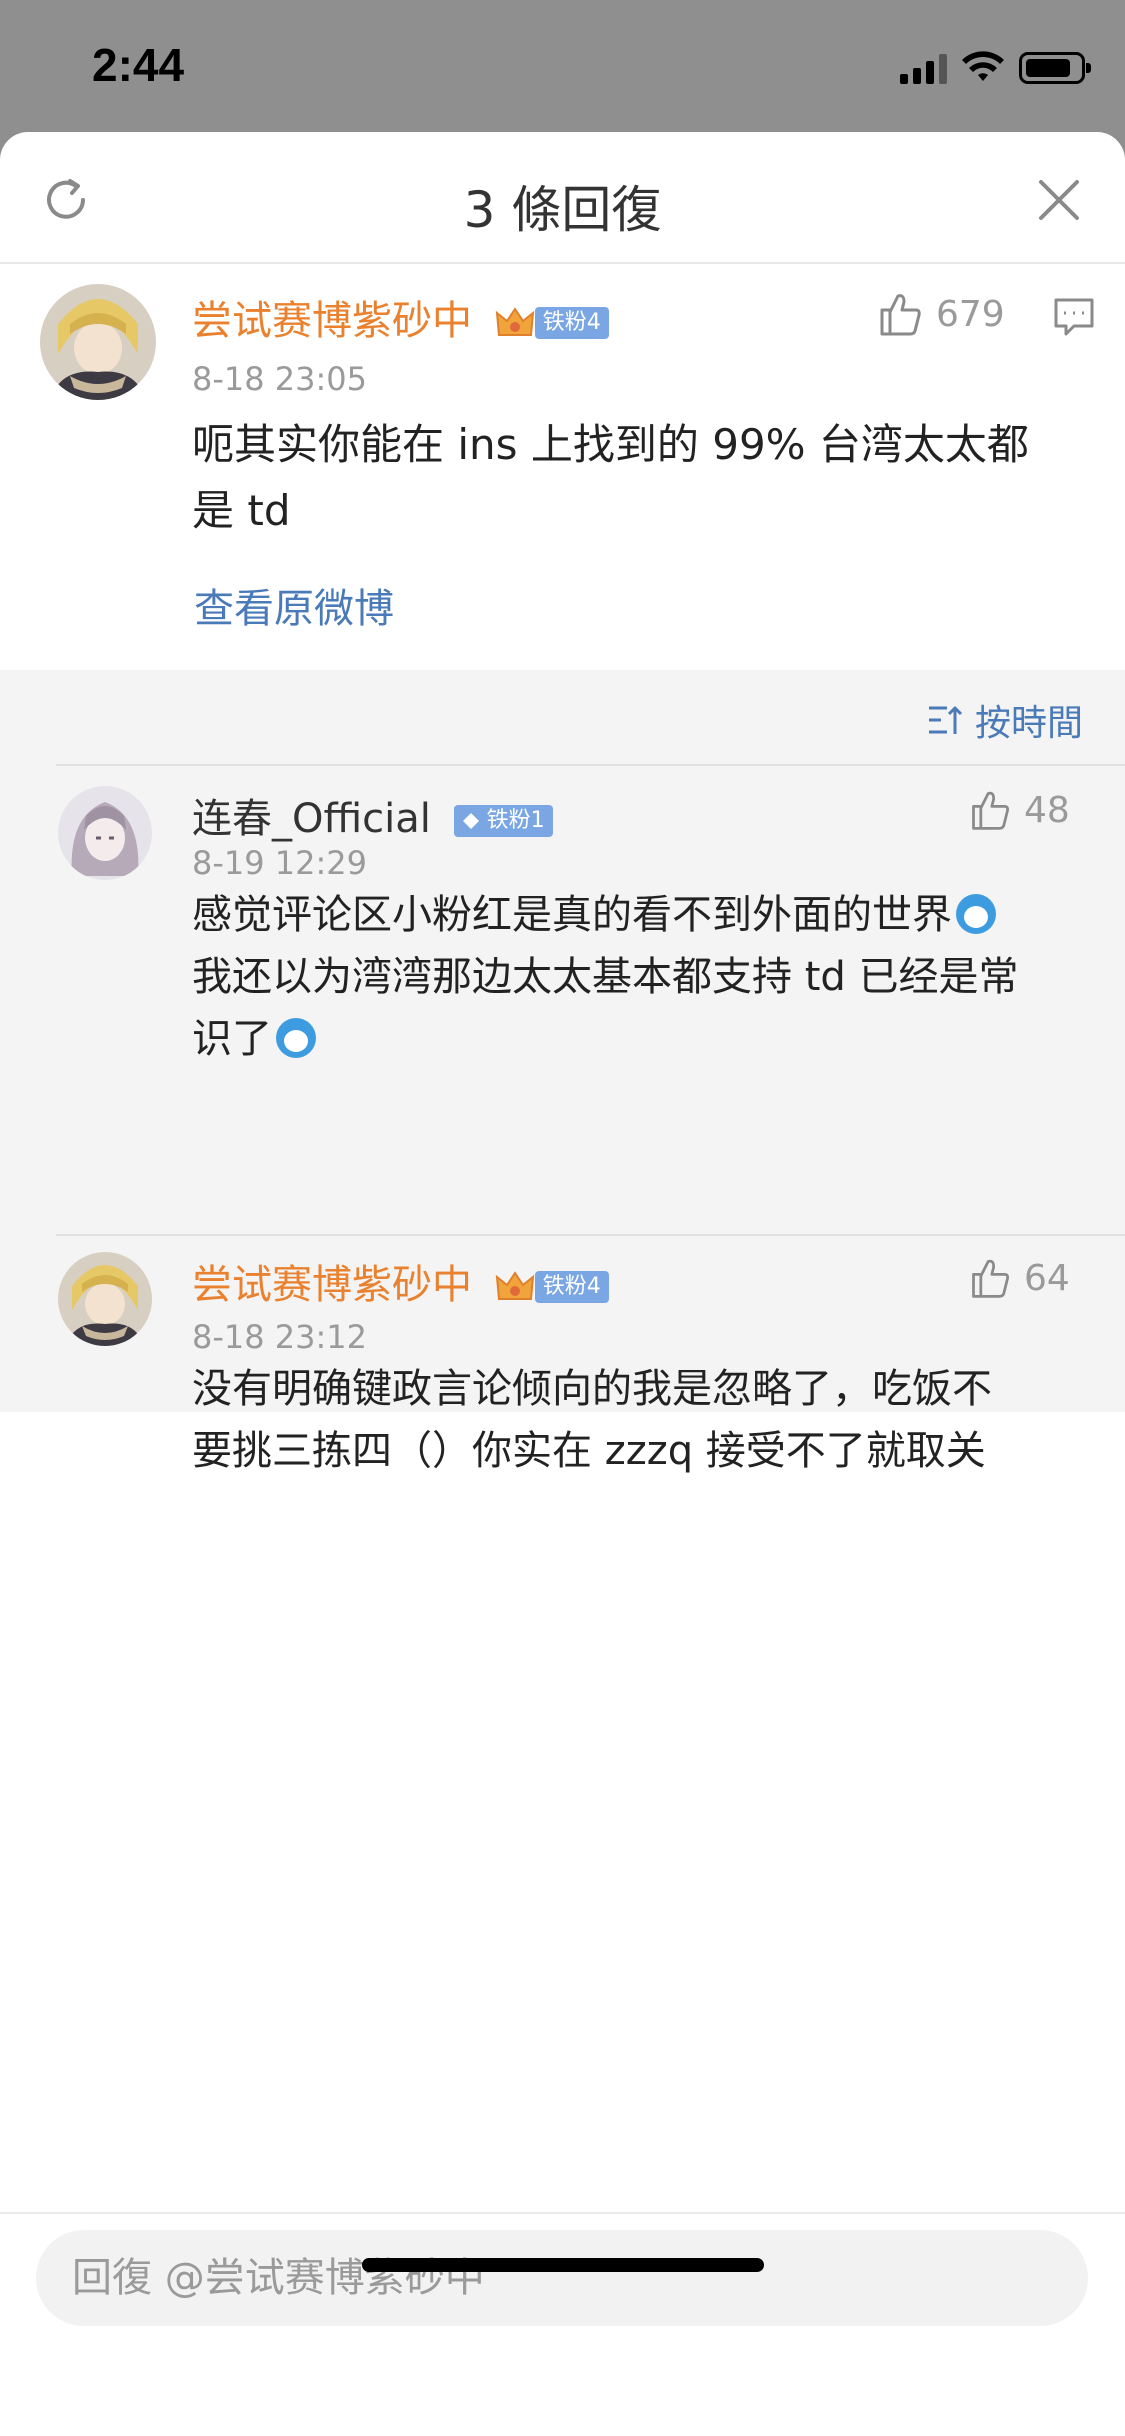 The height and width of the screenshot is (2436, 1125). What do you see at coordinates (294, 605) in the screenshot?
I see `view-original-link: 查看原微博` at bounding box center [294, 605].